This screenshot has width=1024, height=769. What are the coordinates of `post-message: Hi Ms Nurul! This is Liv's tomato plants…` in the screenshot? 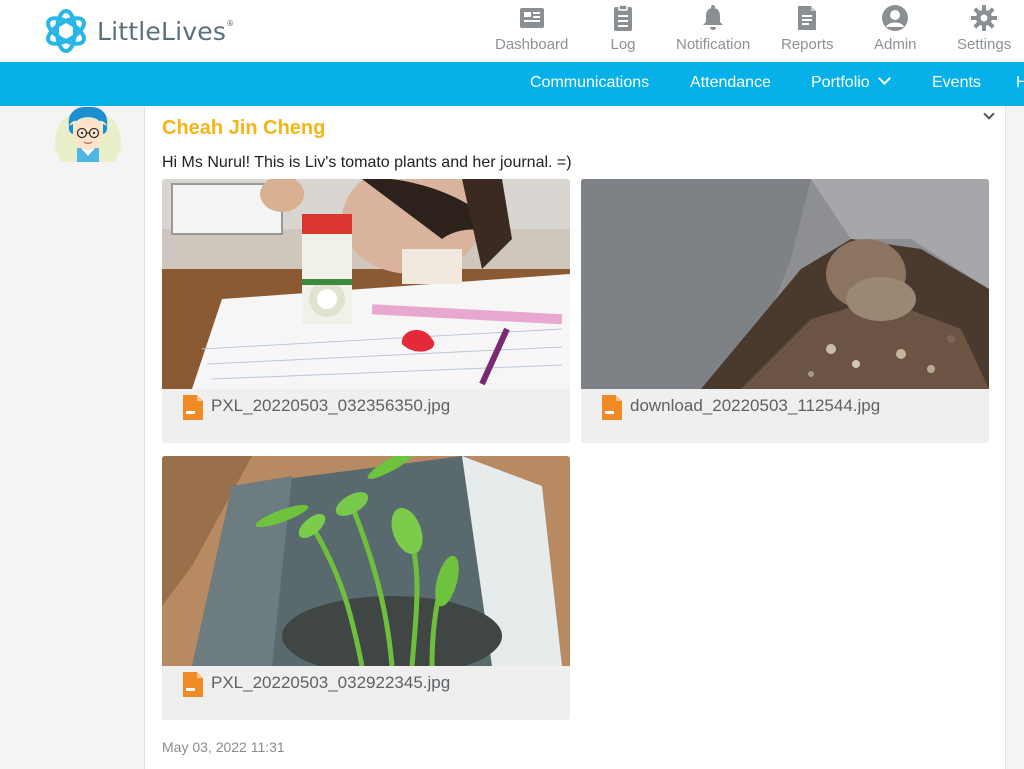 It's located at (367, 162).